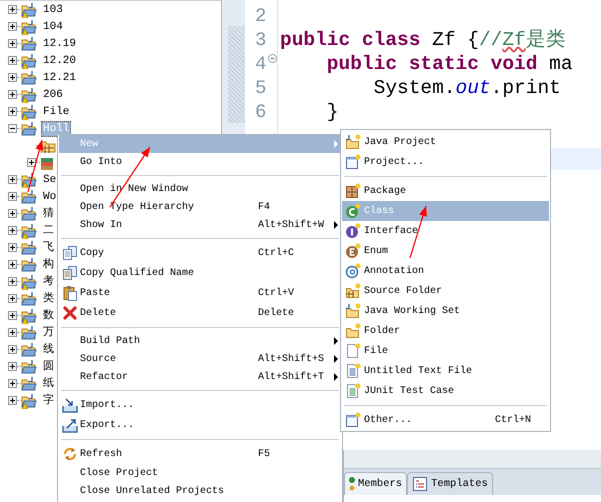  Describe the element at coordinates (49, 180) in the screenshot. I see `project-name: Se` at that location.